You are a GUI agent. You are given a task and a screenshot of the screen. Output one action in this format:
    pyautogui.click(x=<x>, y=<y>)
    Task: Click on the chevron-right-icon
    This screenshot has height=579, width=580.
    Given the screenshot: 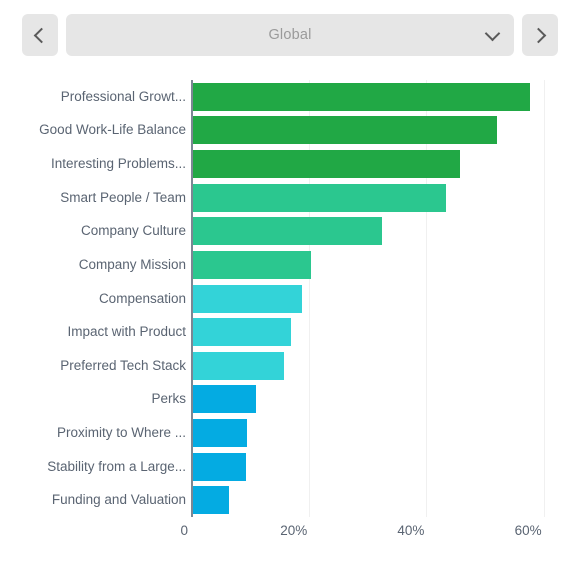 What is the action you would take?
    pyautogui.click(x=538, y=35)
    